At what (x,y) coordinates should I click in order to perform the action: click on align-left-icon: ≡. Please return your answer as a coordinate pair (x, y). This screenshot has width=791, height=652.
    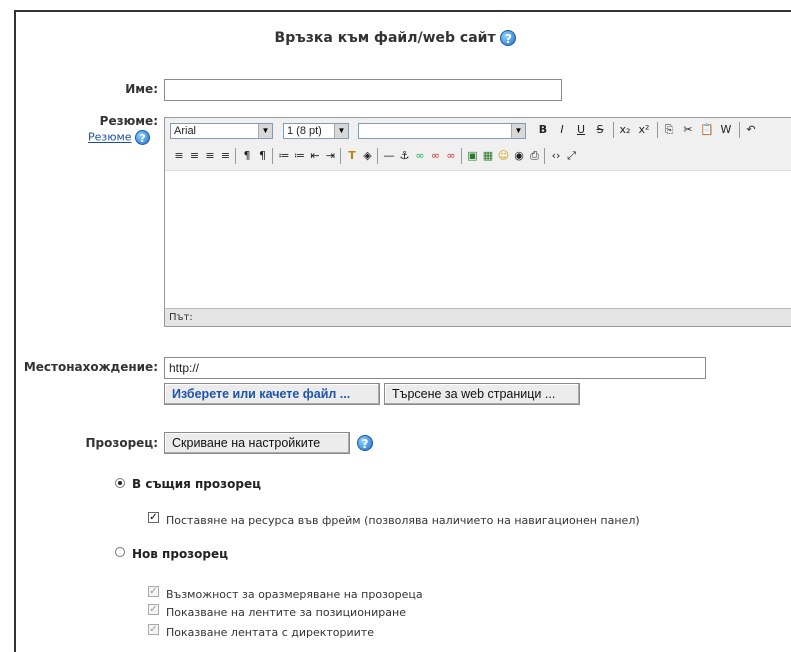
    Looking at the image, I should click on (179, 156).